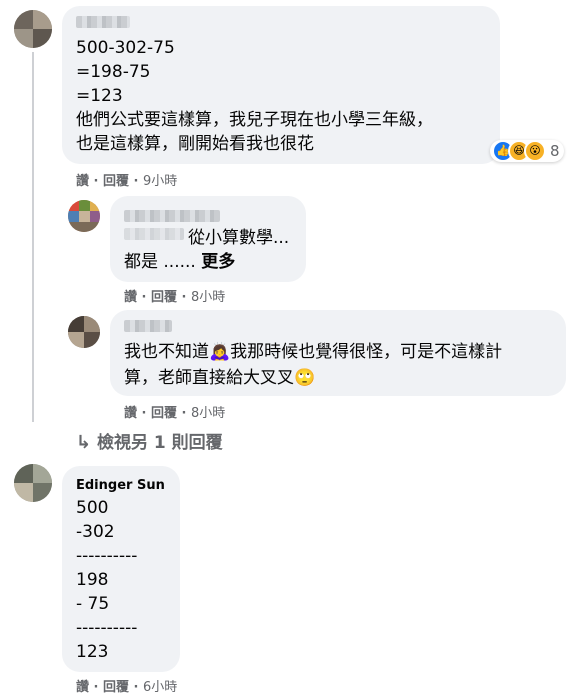 The image size is (584, 697). What do you see at coordinates (535, 151) in the screenshot?
I see `wow-reaction-icon: 😮` at bounding box center [535, 151].